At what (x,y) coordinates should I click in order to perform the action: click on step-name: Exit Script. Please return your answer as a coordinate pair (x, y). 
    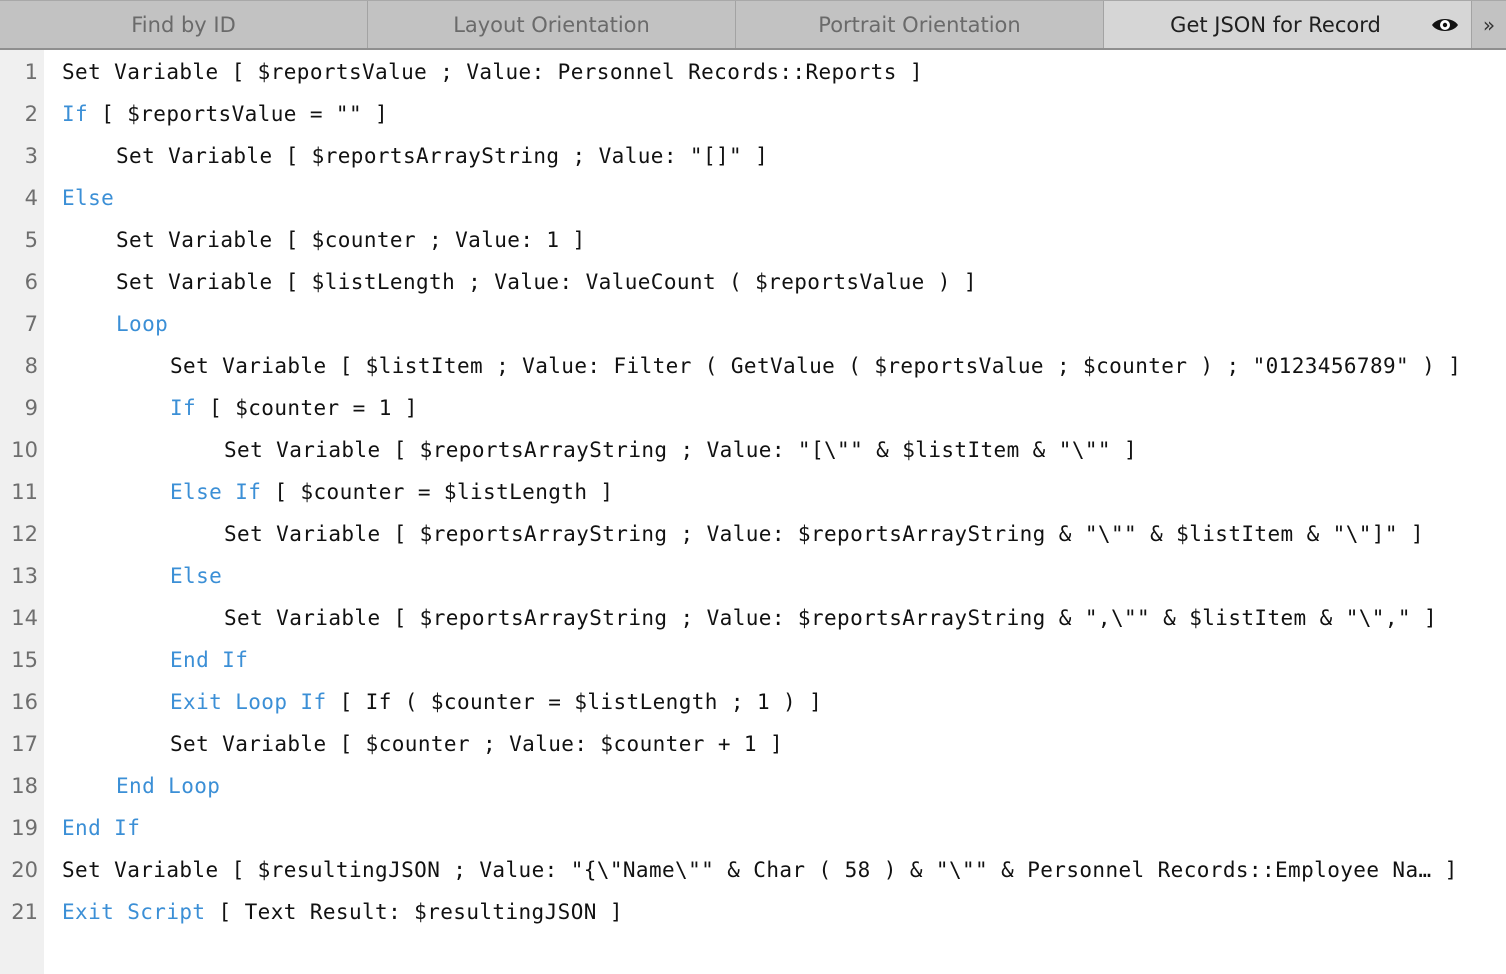
    Looking at the image, I should click on (134, 912).